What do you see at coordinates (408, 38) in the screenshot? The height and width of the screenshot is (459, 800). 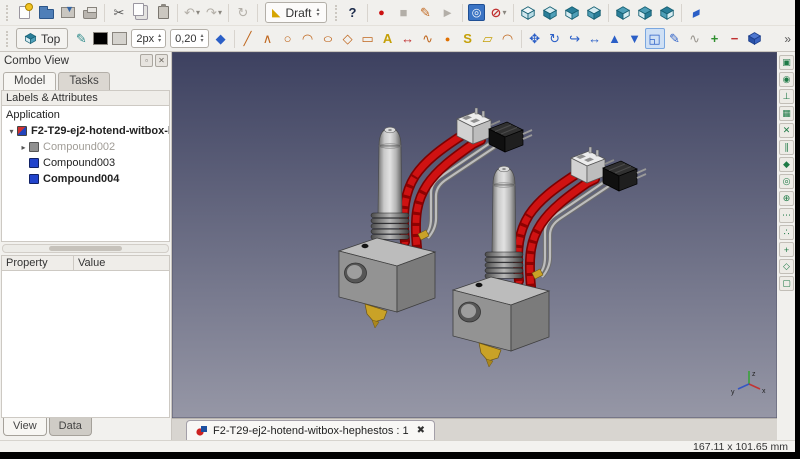 I see `draft-dimension-button: ↔` at bounding box center [408, 38].